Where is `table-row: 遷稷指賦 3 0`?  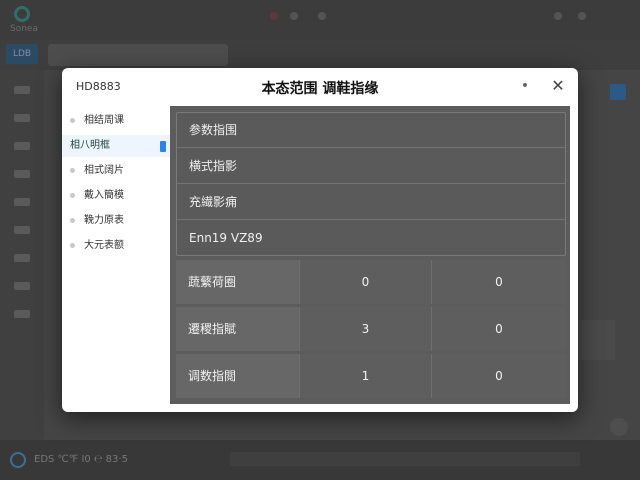 table-row: 遷稷指賦 3 0 is located at coordinates (371, 329).